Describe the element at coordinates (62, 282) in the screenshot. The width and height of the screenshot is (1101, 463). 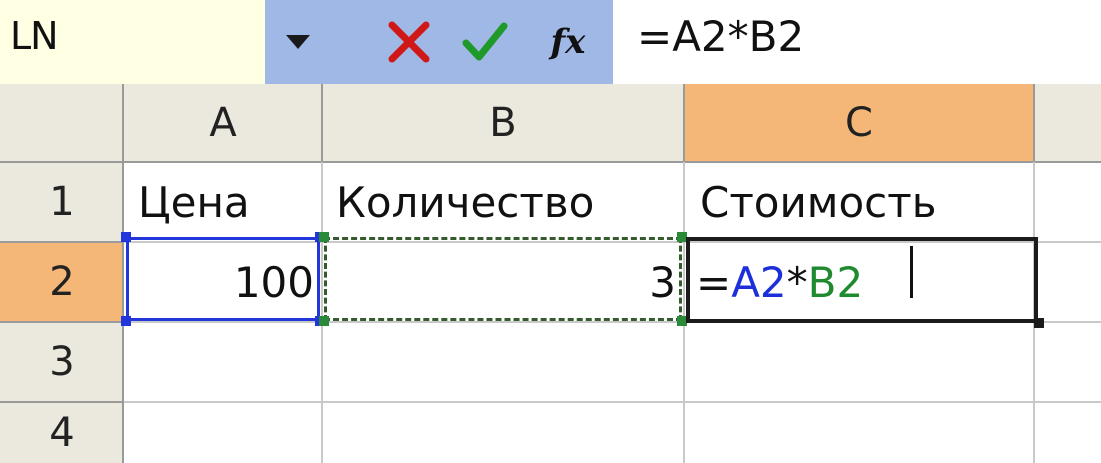
I see `row-header-2: 2` at that location.